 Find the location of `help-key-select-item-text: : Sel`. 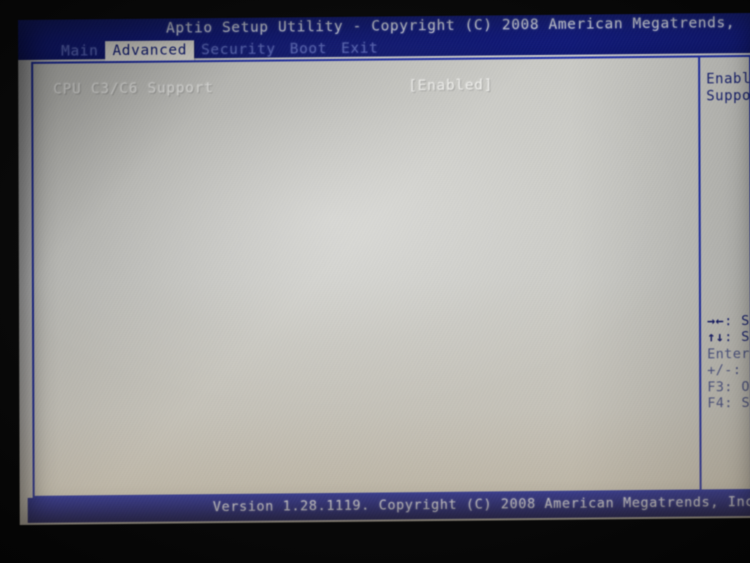

help-key-select-item-text: : Sel is located at coordinates (737, 337).